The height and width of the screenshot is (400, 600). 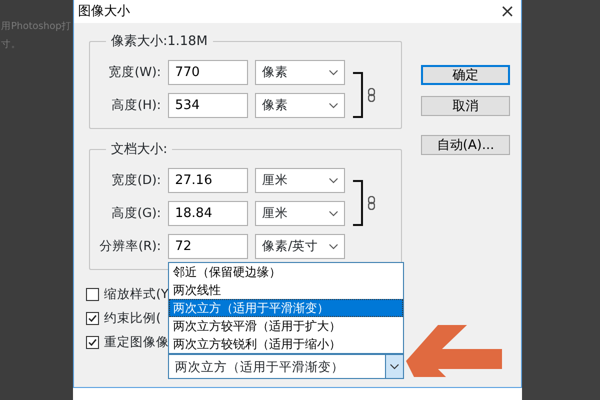 What do you see at coordinates (135, 105) in the screenshot?
I see `field-label: 高度(H):` at bounding box center [135, 105].